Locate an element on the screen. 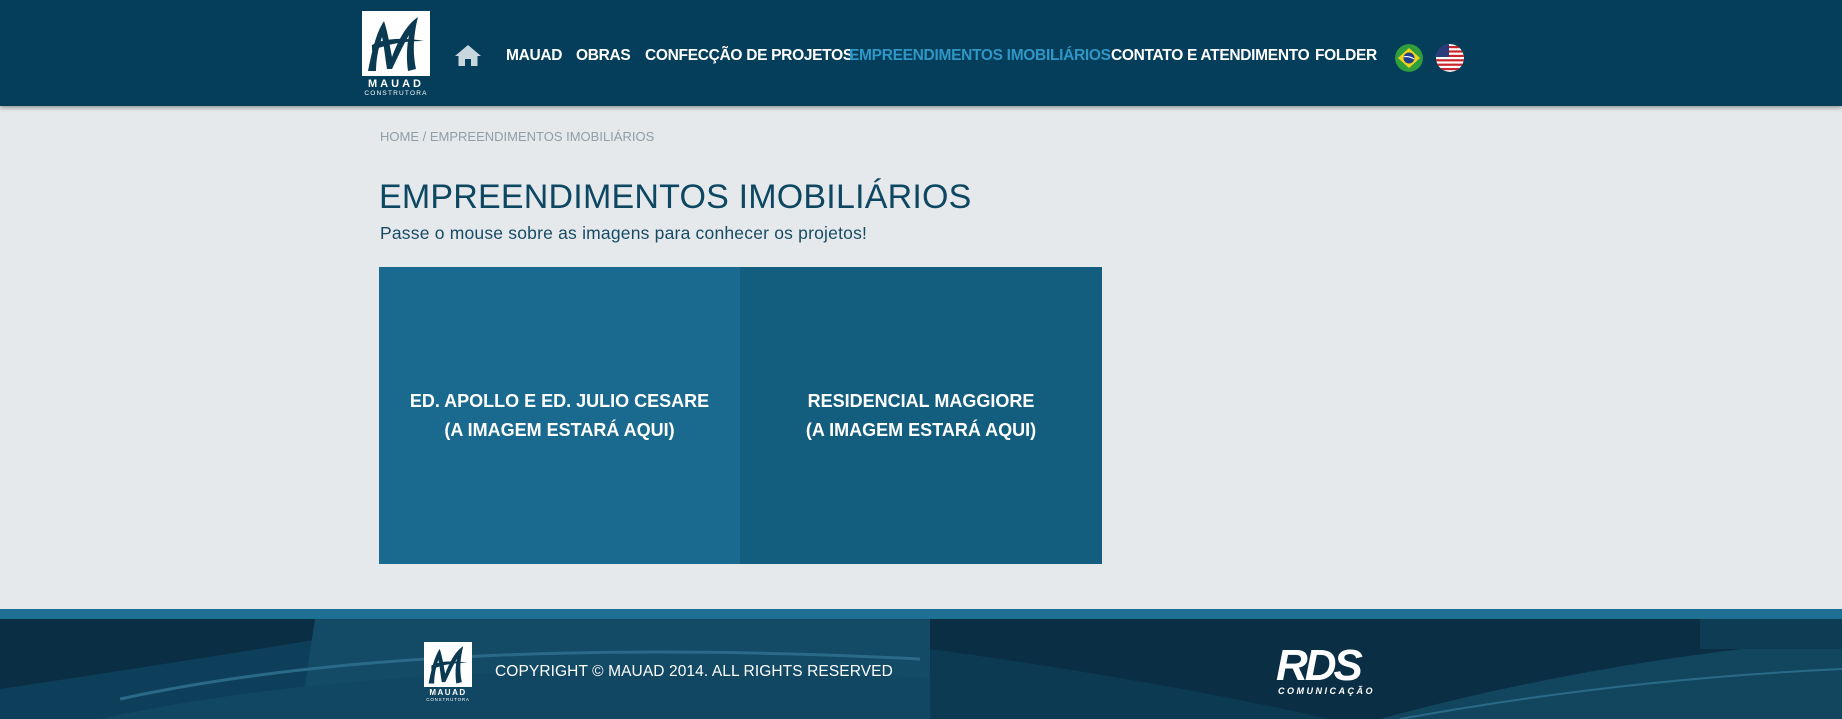 The image size is (1842, 719). logo-mark is located at coordinates (396, 43).